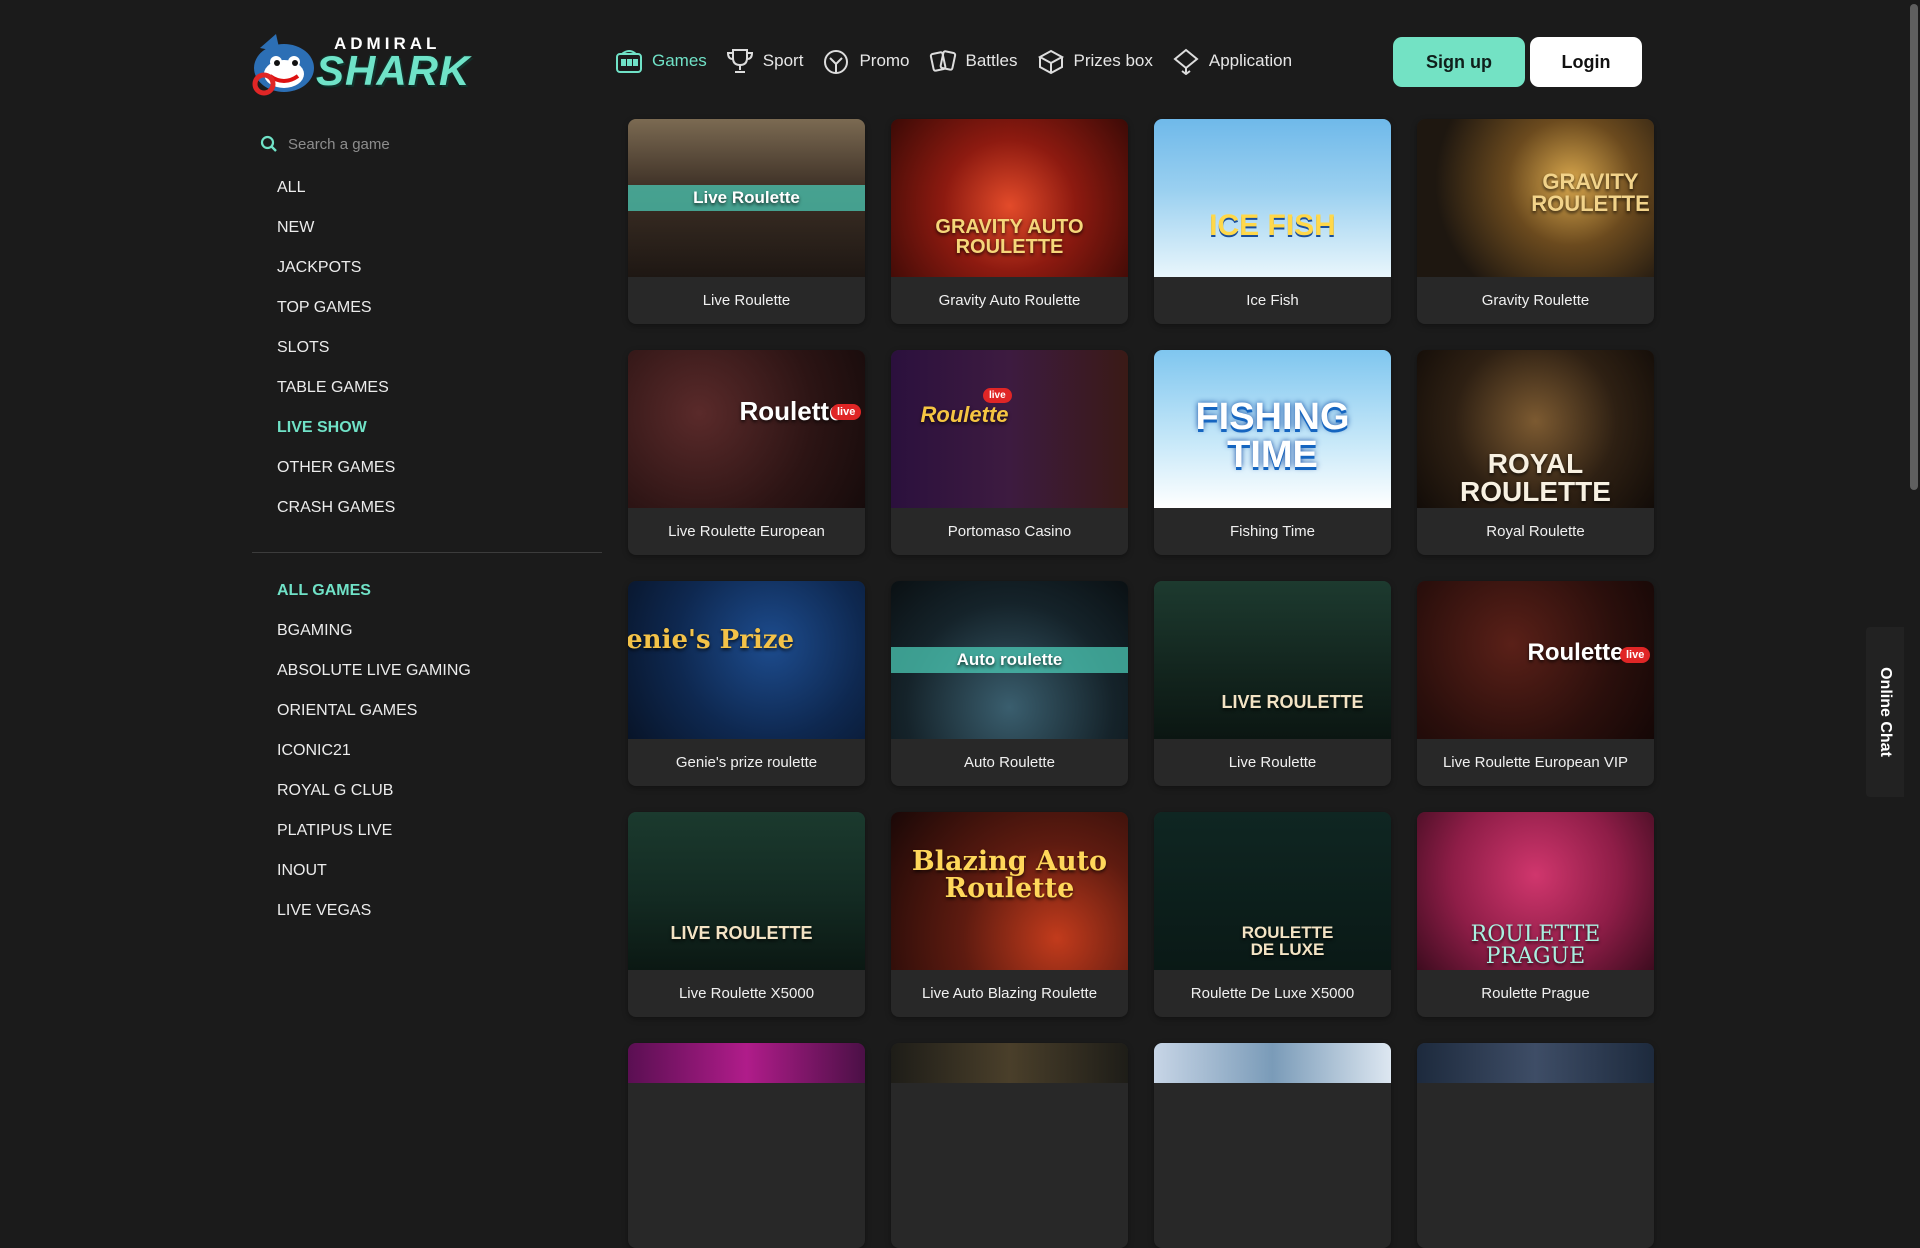 The width and height of the screenshot is (1920, 1248). What do you see at coordinates (427, 591) in the screenshot?
I see `provider-all-games: ALL GAMES` at bounding box center [427, 591].